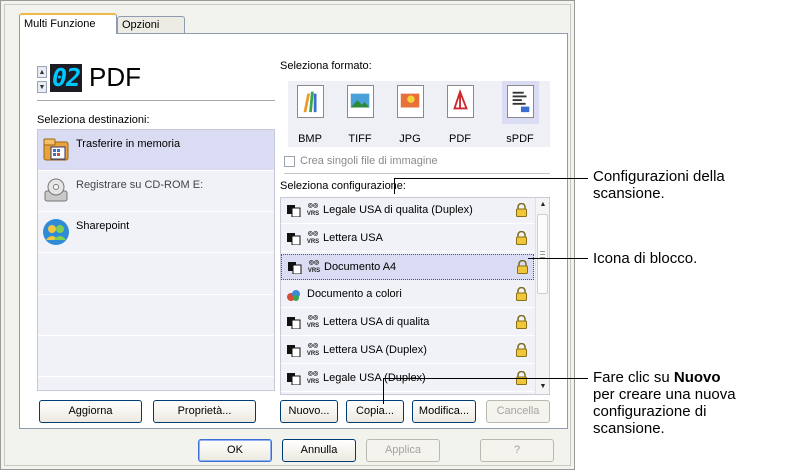 The width and height of the screenshot is (793, 474). Describe the element at coordinates (235, 450) in the screenshot. I see `ok-button: OK` at that location.